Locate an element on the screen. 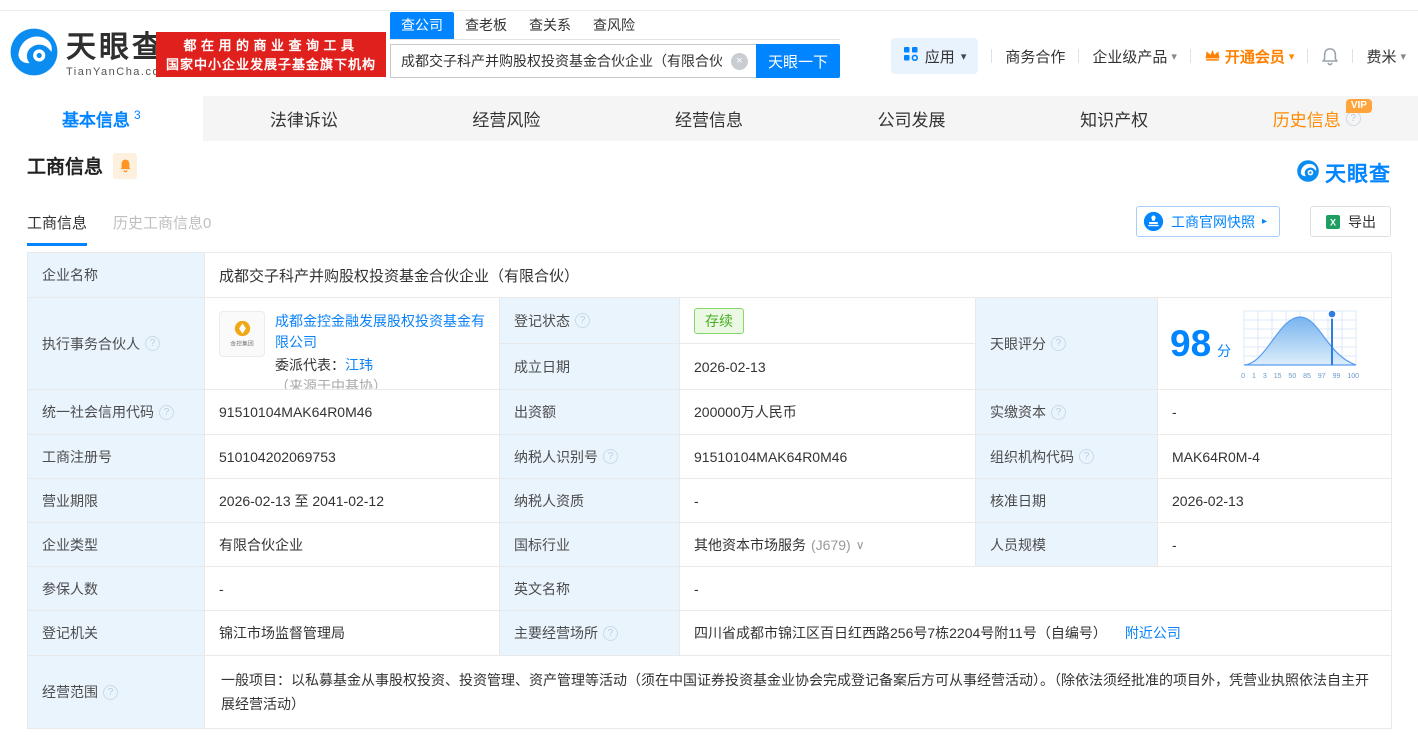 The image size is (1418, 735). staff-size-value: - is located at coordinates (1275, 545).